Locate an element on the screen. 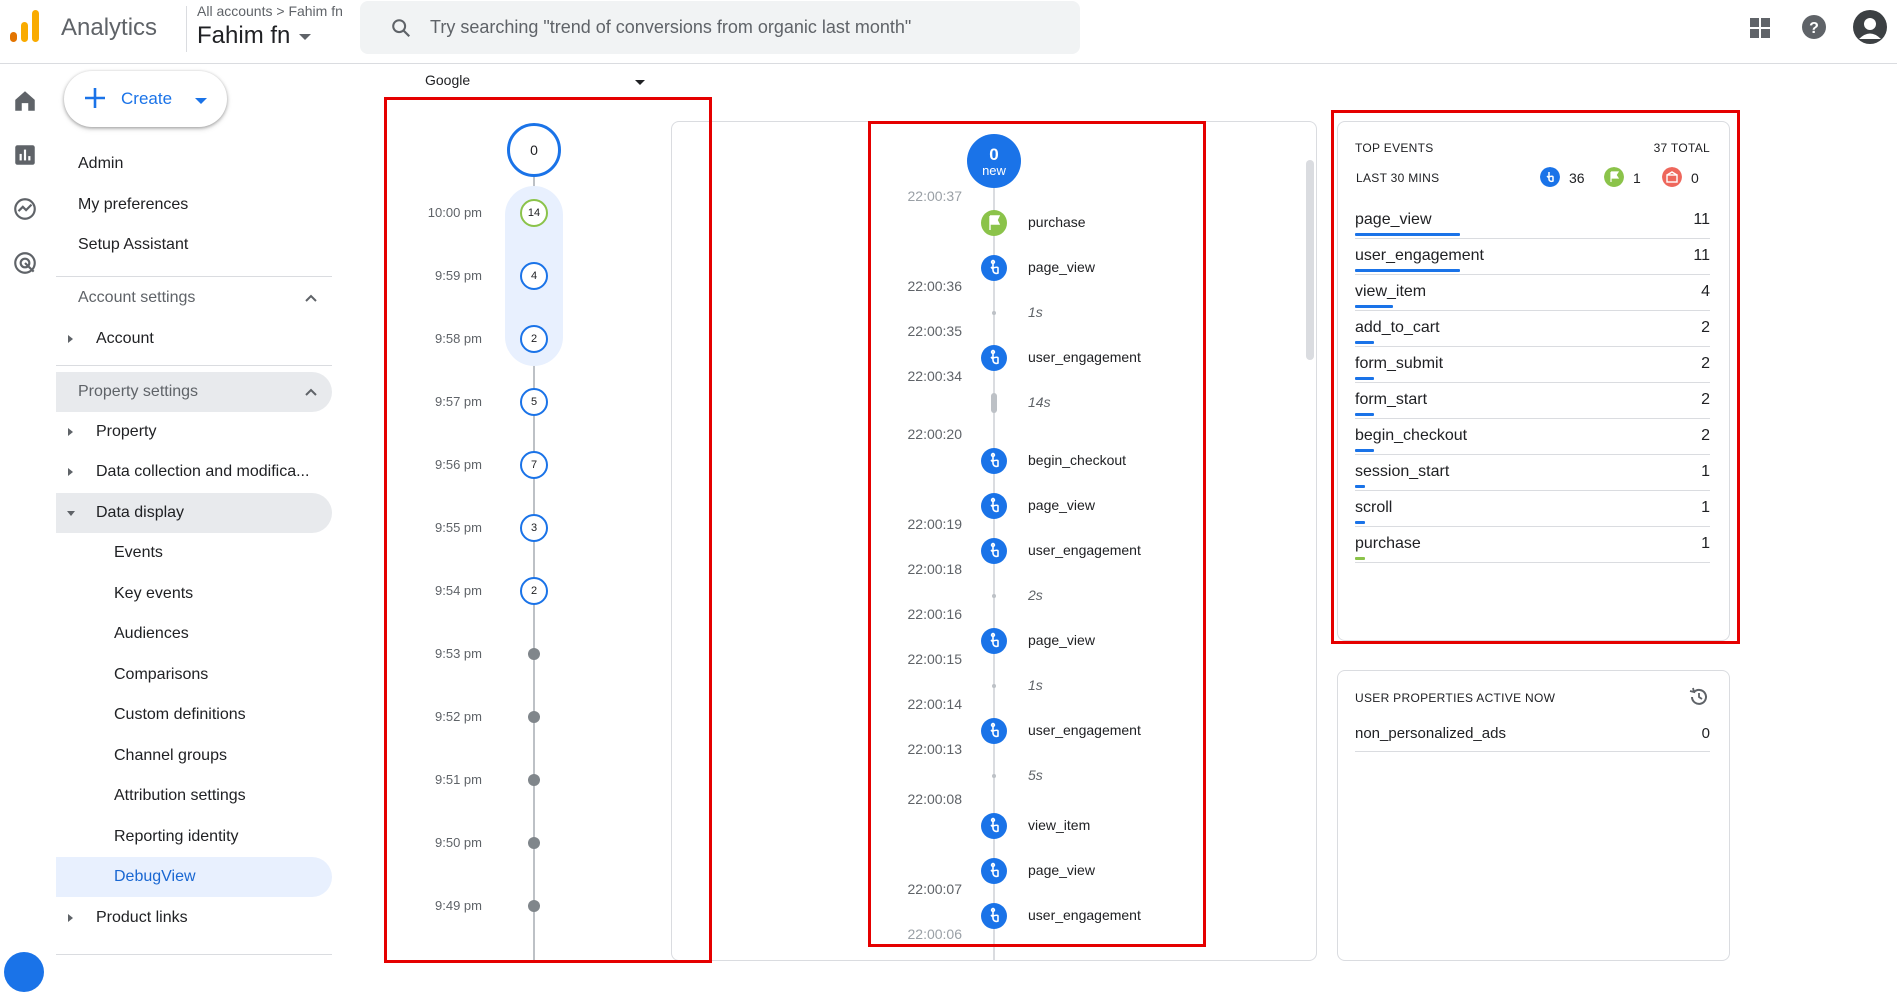 The height and width of the screenshot is (992, 1897). sidebar-item-channel-groups: Channel groups is located at coordinates (194, 756).